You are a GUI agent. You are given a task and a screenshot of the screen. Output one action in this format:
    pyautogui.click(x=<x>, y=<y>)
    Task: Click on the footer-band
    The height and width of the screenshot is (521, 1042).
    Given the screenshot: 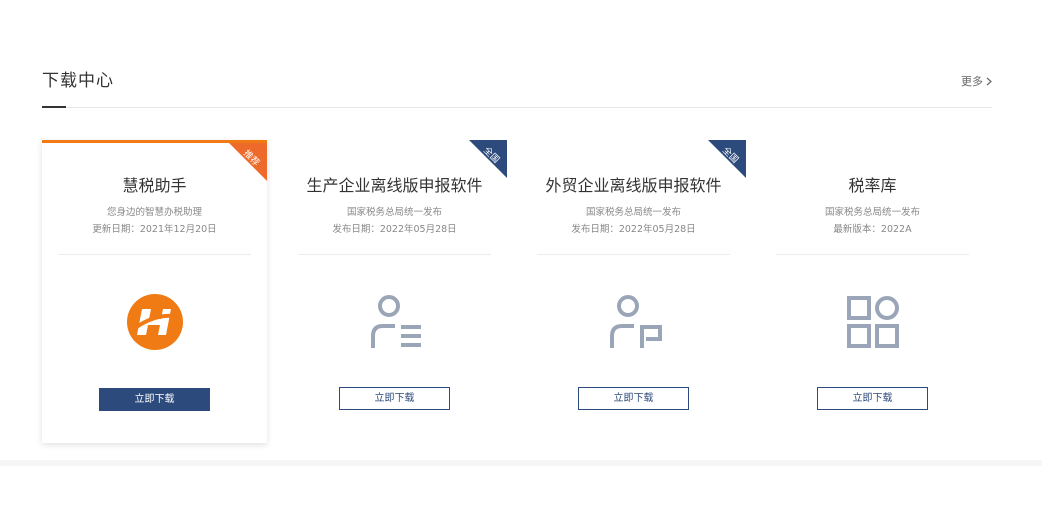 What is the action you would take?
    pyautogui.click(x=521, y=490)
    